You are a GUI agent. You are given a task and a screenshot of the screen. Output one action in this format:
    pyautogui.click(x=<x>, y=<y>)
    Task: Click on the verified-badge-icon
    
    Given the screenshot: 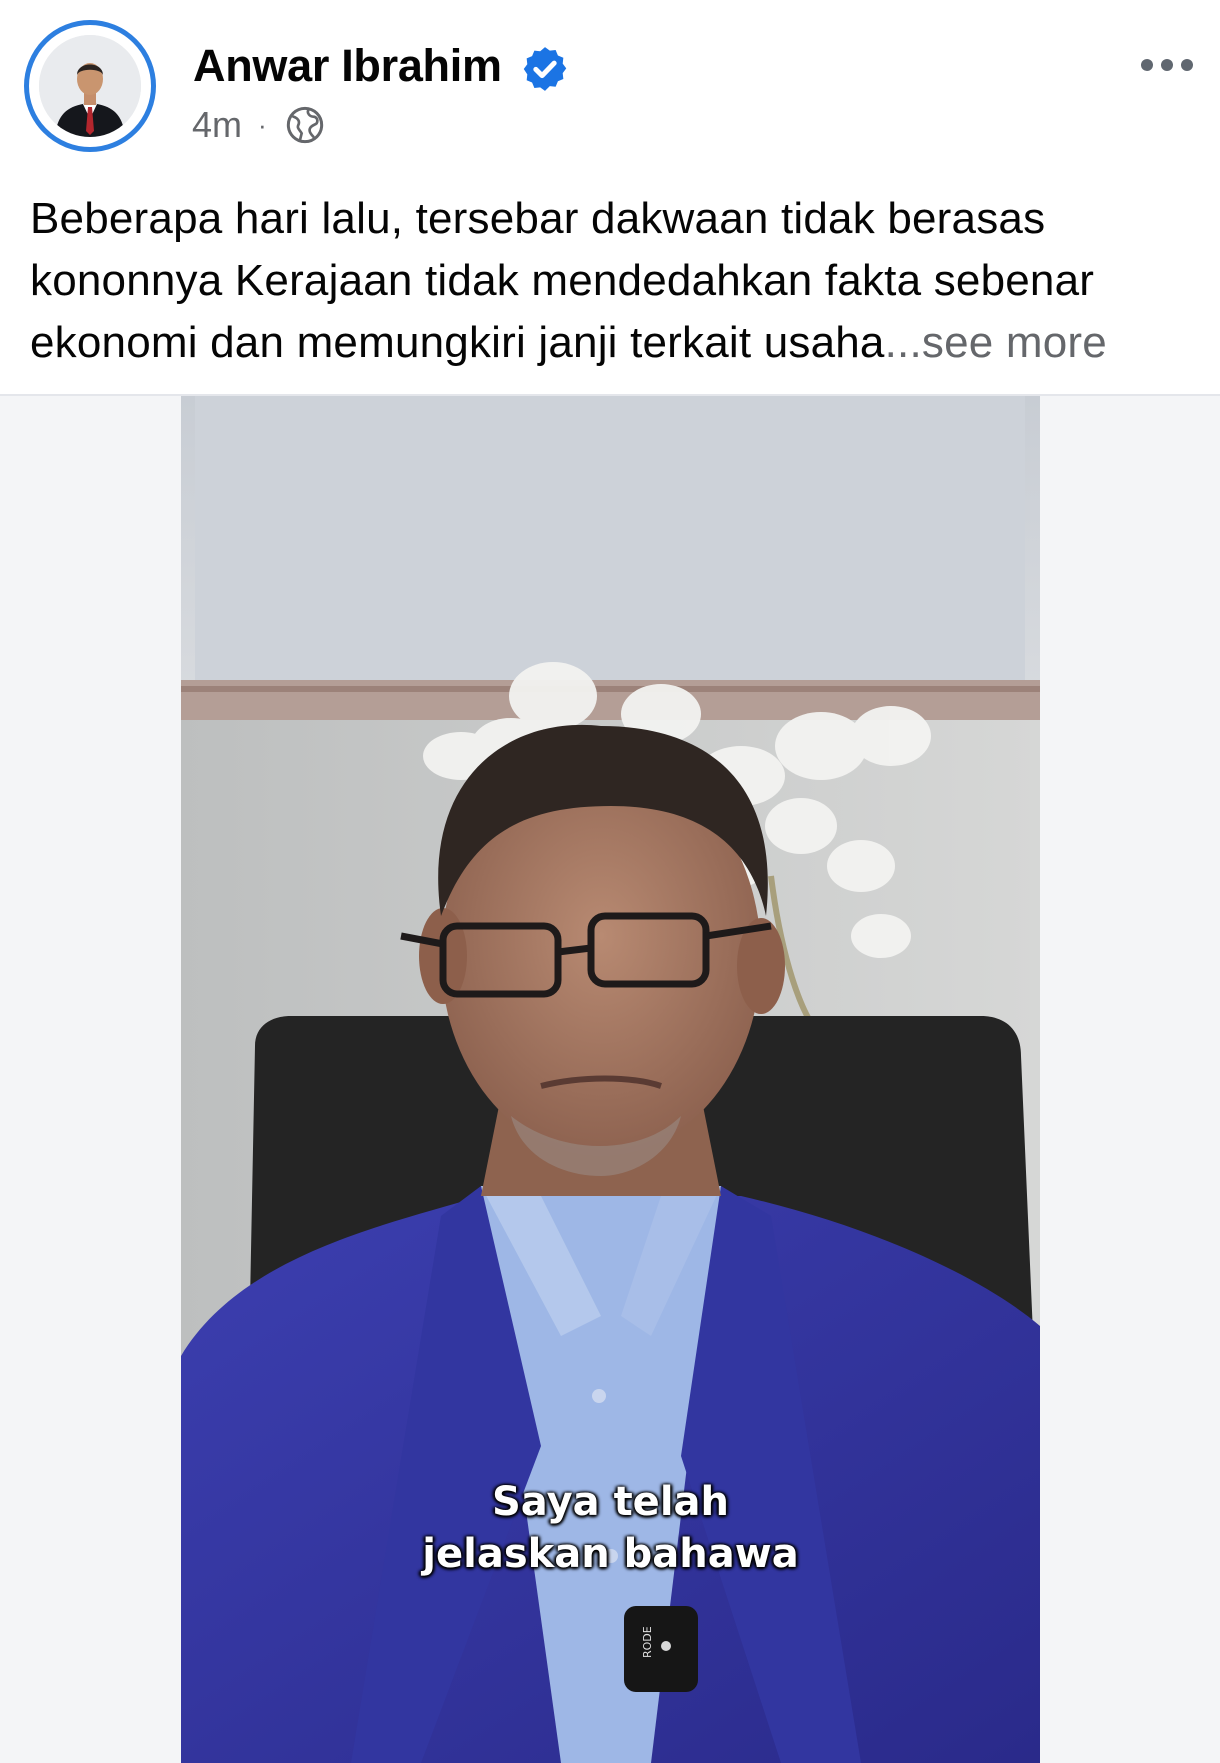 What is the action you would take?
    pyautogui.click(x=545, y=69)
    